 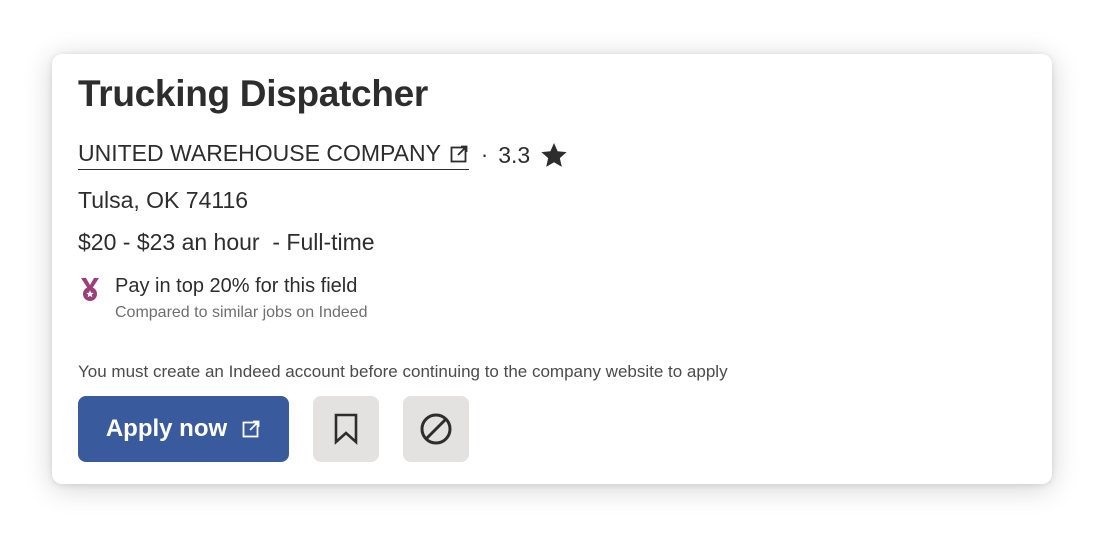 What do you see at coordinates (236, 286) in the screenshot?
I see `pay-insight-headline: Pay in top 20% for this field` at bounding box center [236, 286].